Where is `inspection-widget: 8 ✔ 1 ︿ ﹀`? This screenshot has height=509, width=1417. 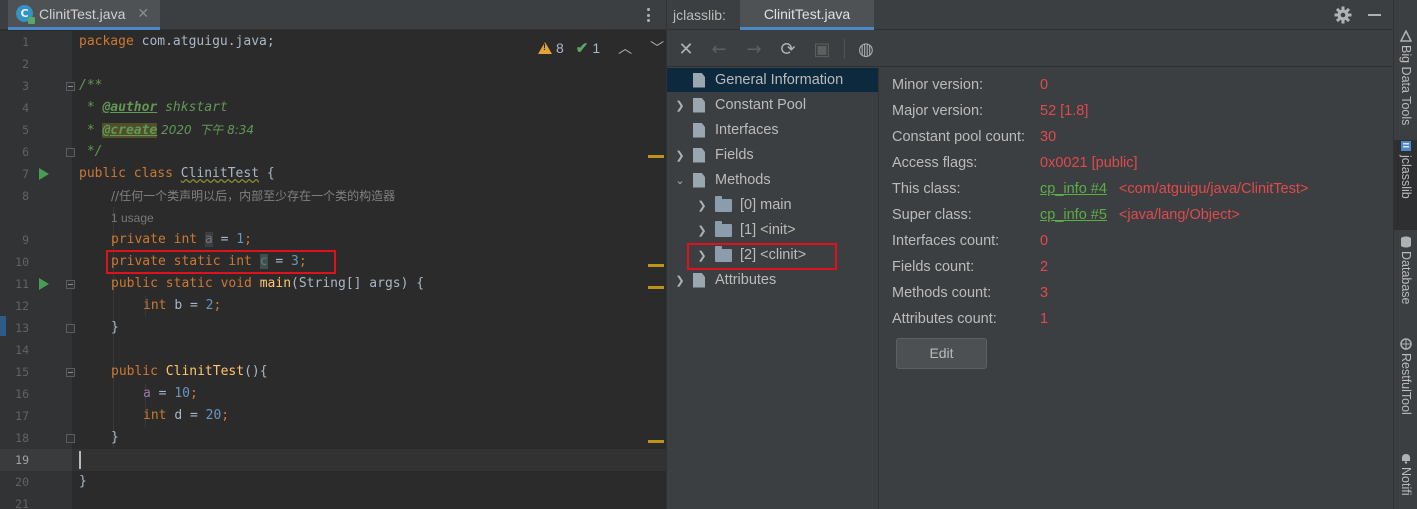 inspection-widget: 8 ✔ 1 ︿ ﹀ is located at coordinates (601, 48).